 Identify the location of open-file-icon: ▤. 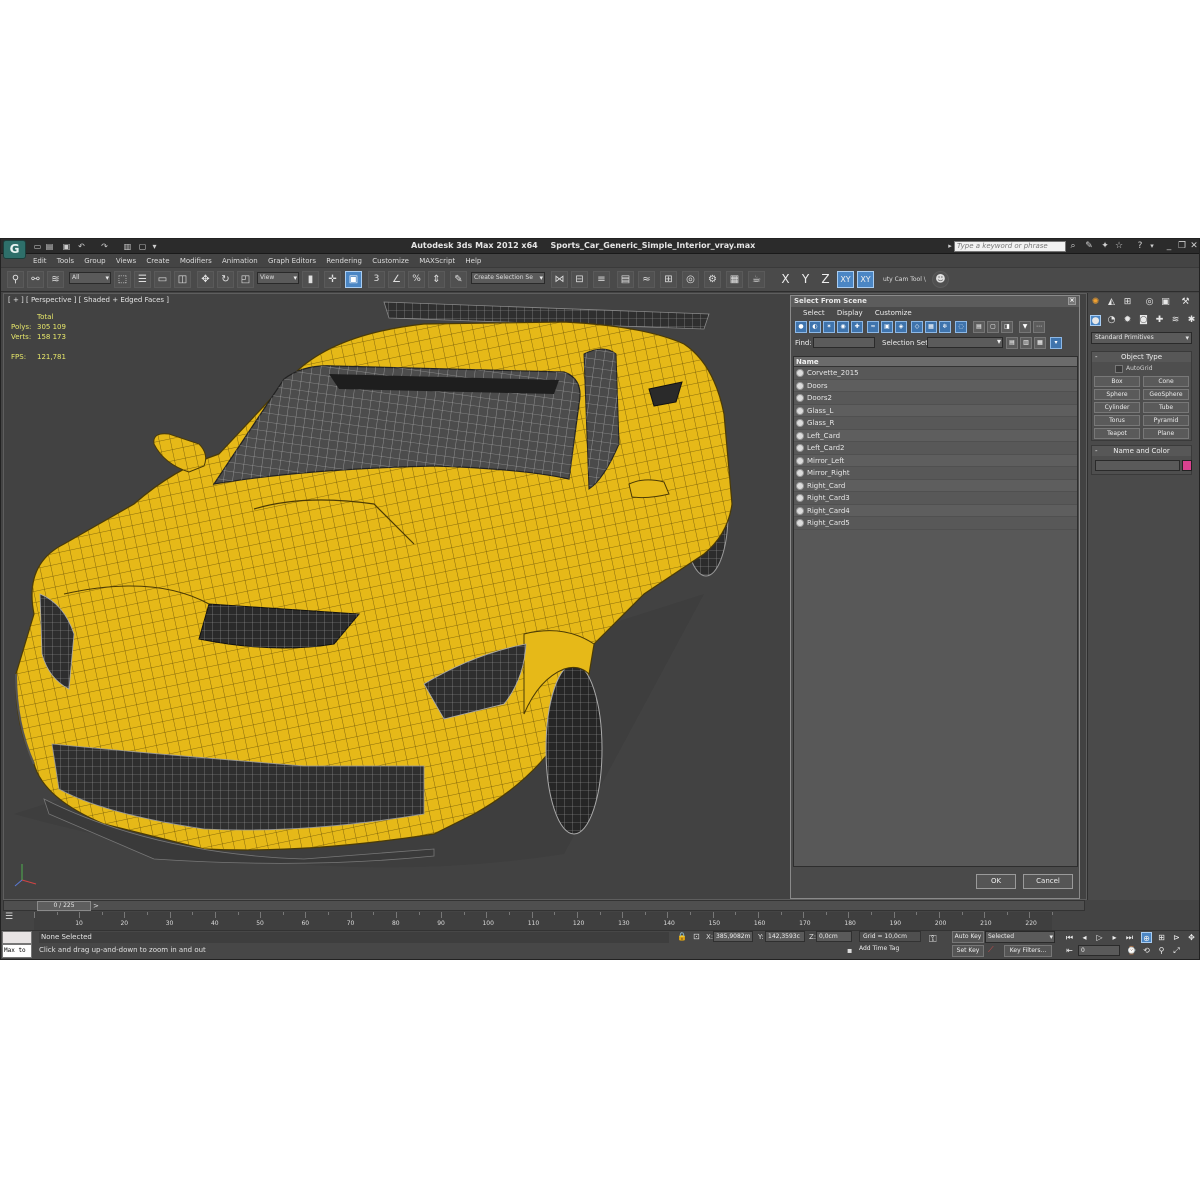
(49, 246).